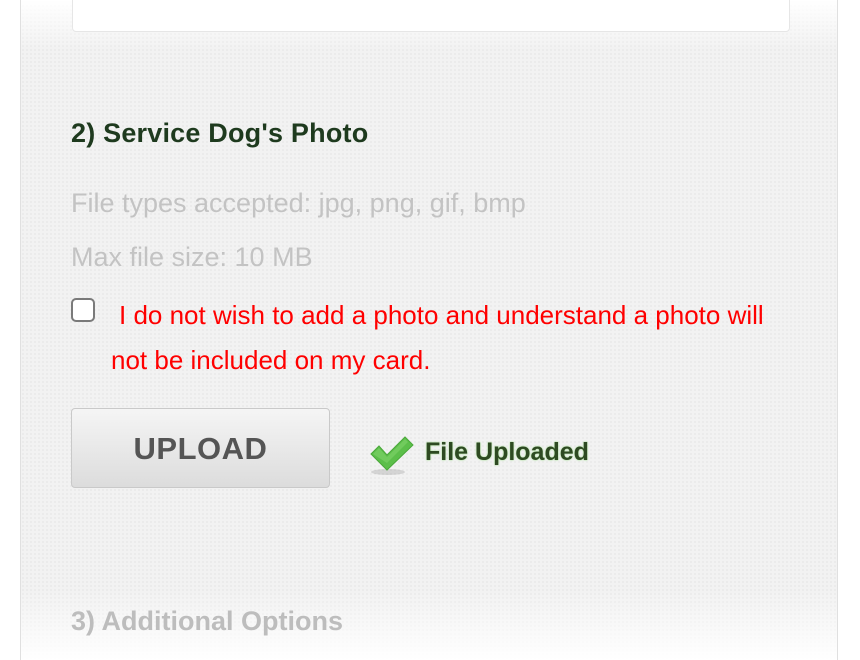  What do you see at coordinates (220, 133) in the screenshot?
I see `section-title: 2) Service Dog's Photo` at bounding box center [220, 133].